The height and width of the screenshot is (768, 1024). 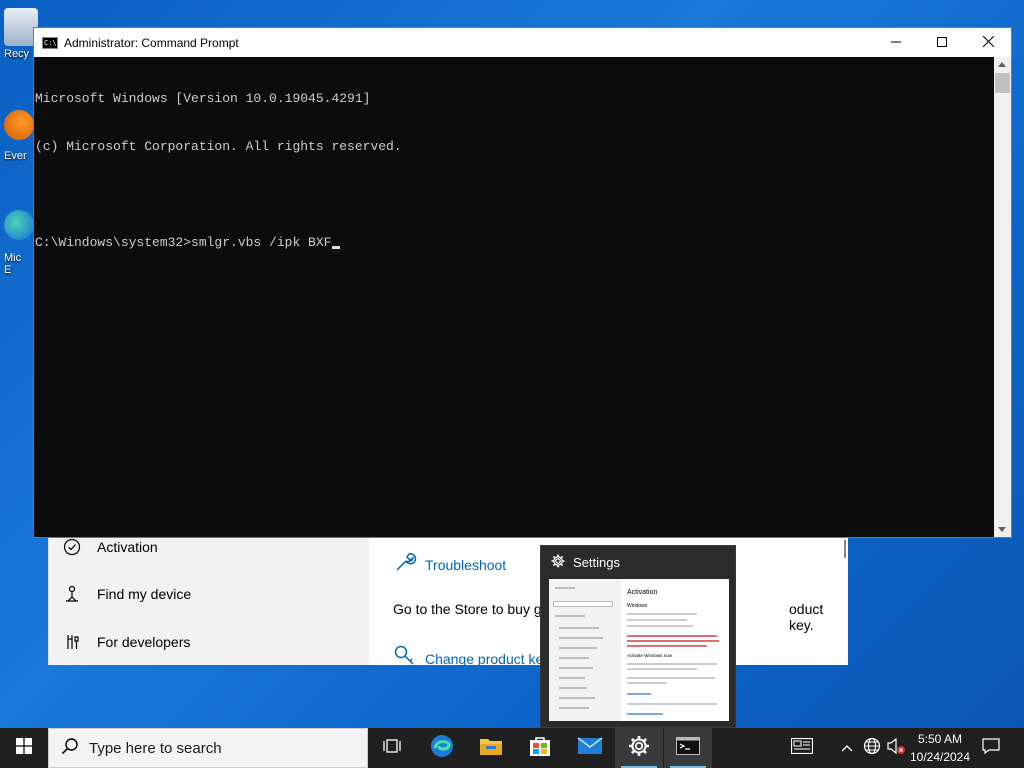 What do you see at coordinates (596, 562) in the screenshot?
I see `thumbnail-title: Settings` at bounding box center [596, 562].